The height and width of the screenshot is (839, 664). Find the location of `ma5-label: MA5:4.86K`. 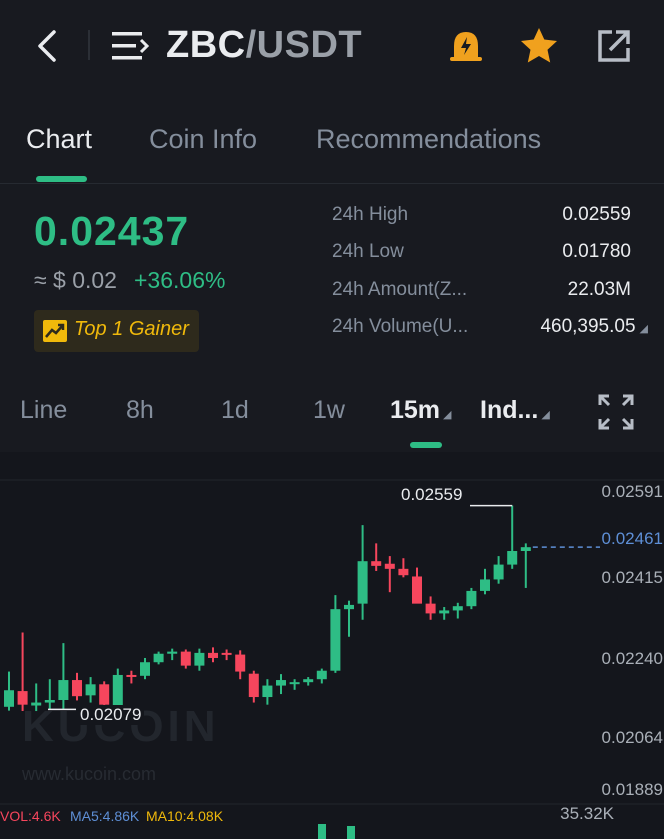

ma5-label: MA5:4.86K is located at coordinates (105, 816).